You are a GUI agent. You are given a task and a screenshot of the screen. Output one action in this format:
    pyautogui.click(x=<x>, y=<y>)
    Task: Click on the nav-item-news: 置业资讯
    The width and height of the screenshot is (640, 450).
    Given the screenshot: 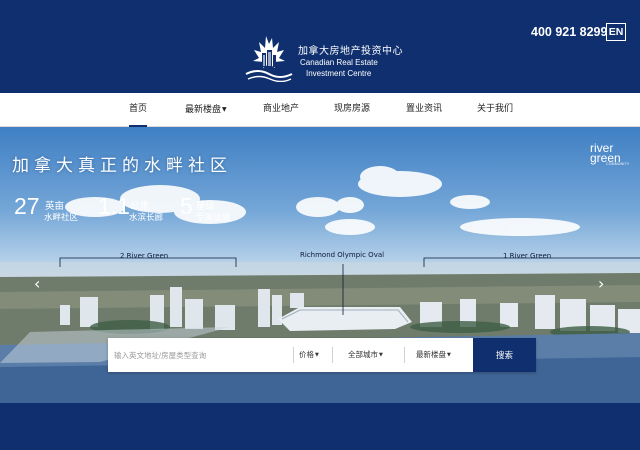 What is the action you would take?
    pyautogui.click(x=424, y=110)
    